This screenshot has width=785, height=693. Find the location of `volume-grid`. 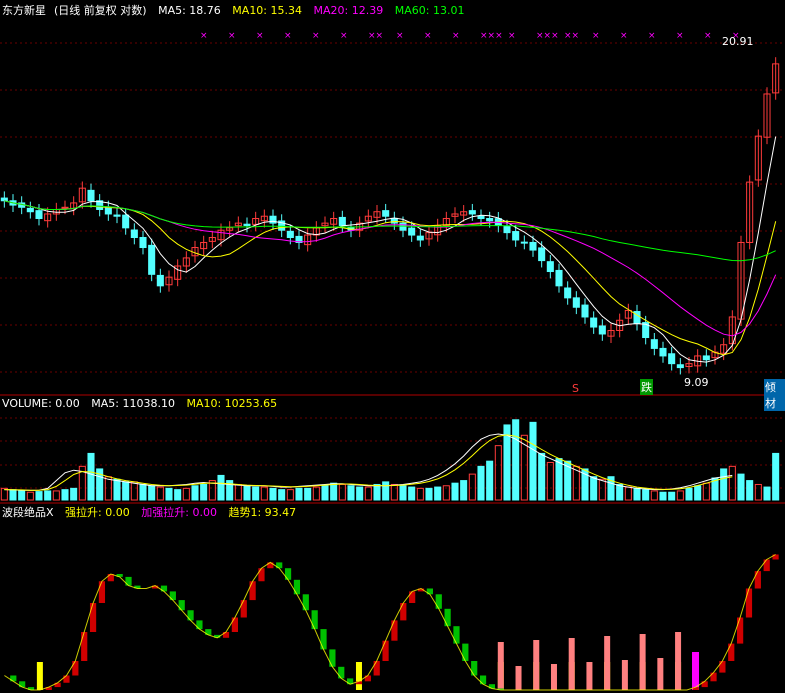

volume-grid is located at coordinates (392, 453).